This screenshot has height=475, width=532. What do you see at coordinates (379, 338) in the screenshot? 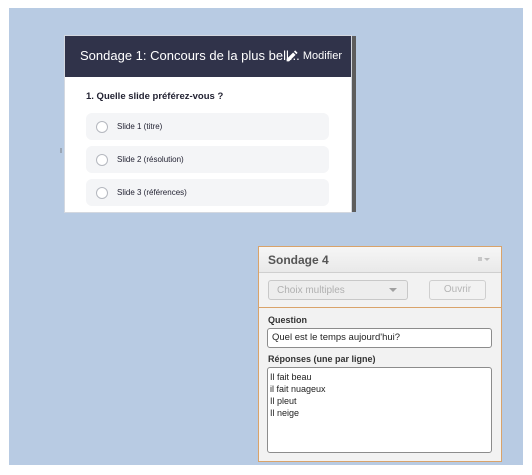
I see `question-input: Quel est le temps aujourd'hui?` at bounding box center [379, 338].